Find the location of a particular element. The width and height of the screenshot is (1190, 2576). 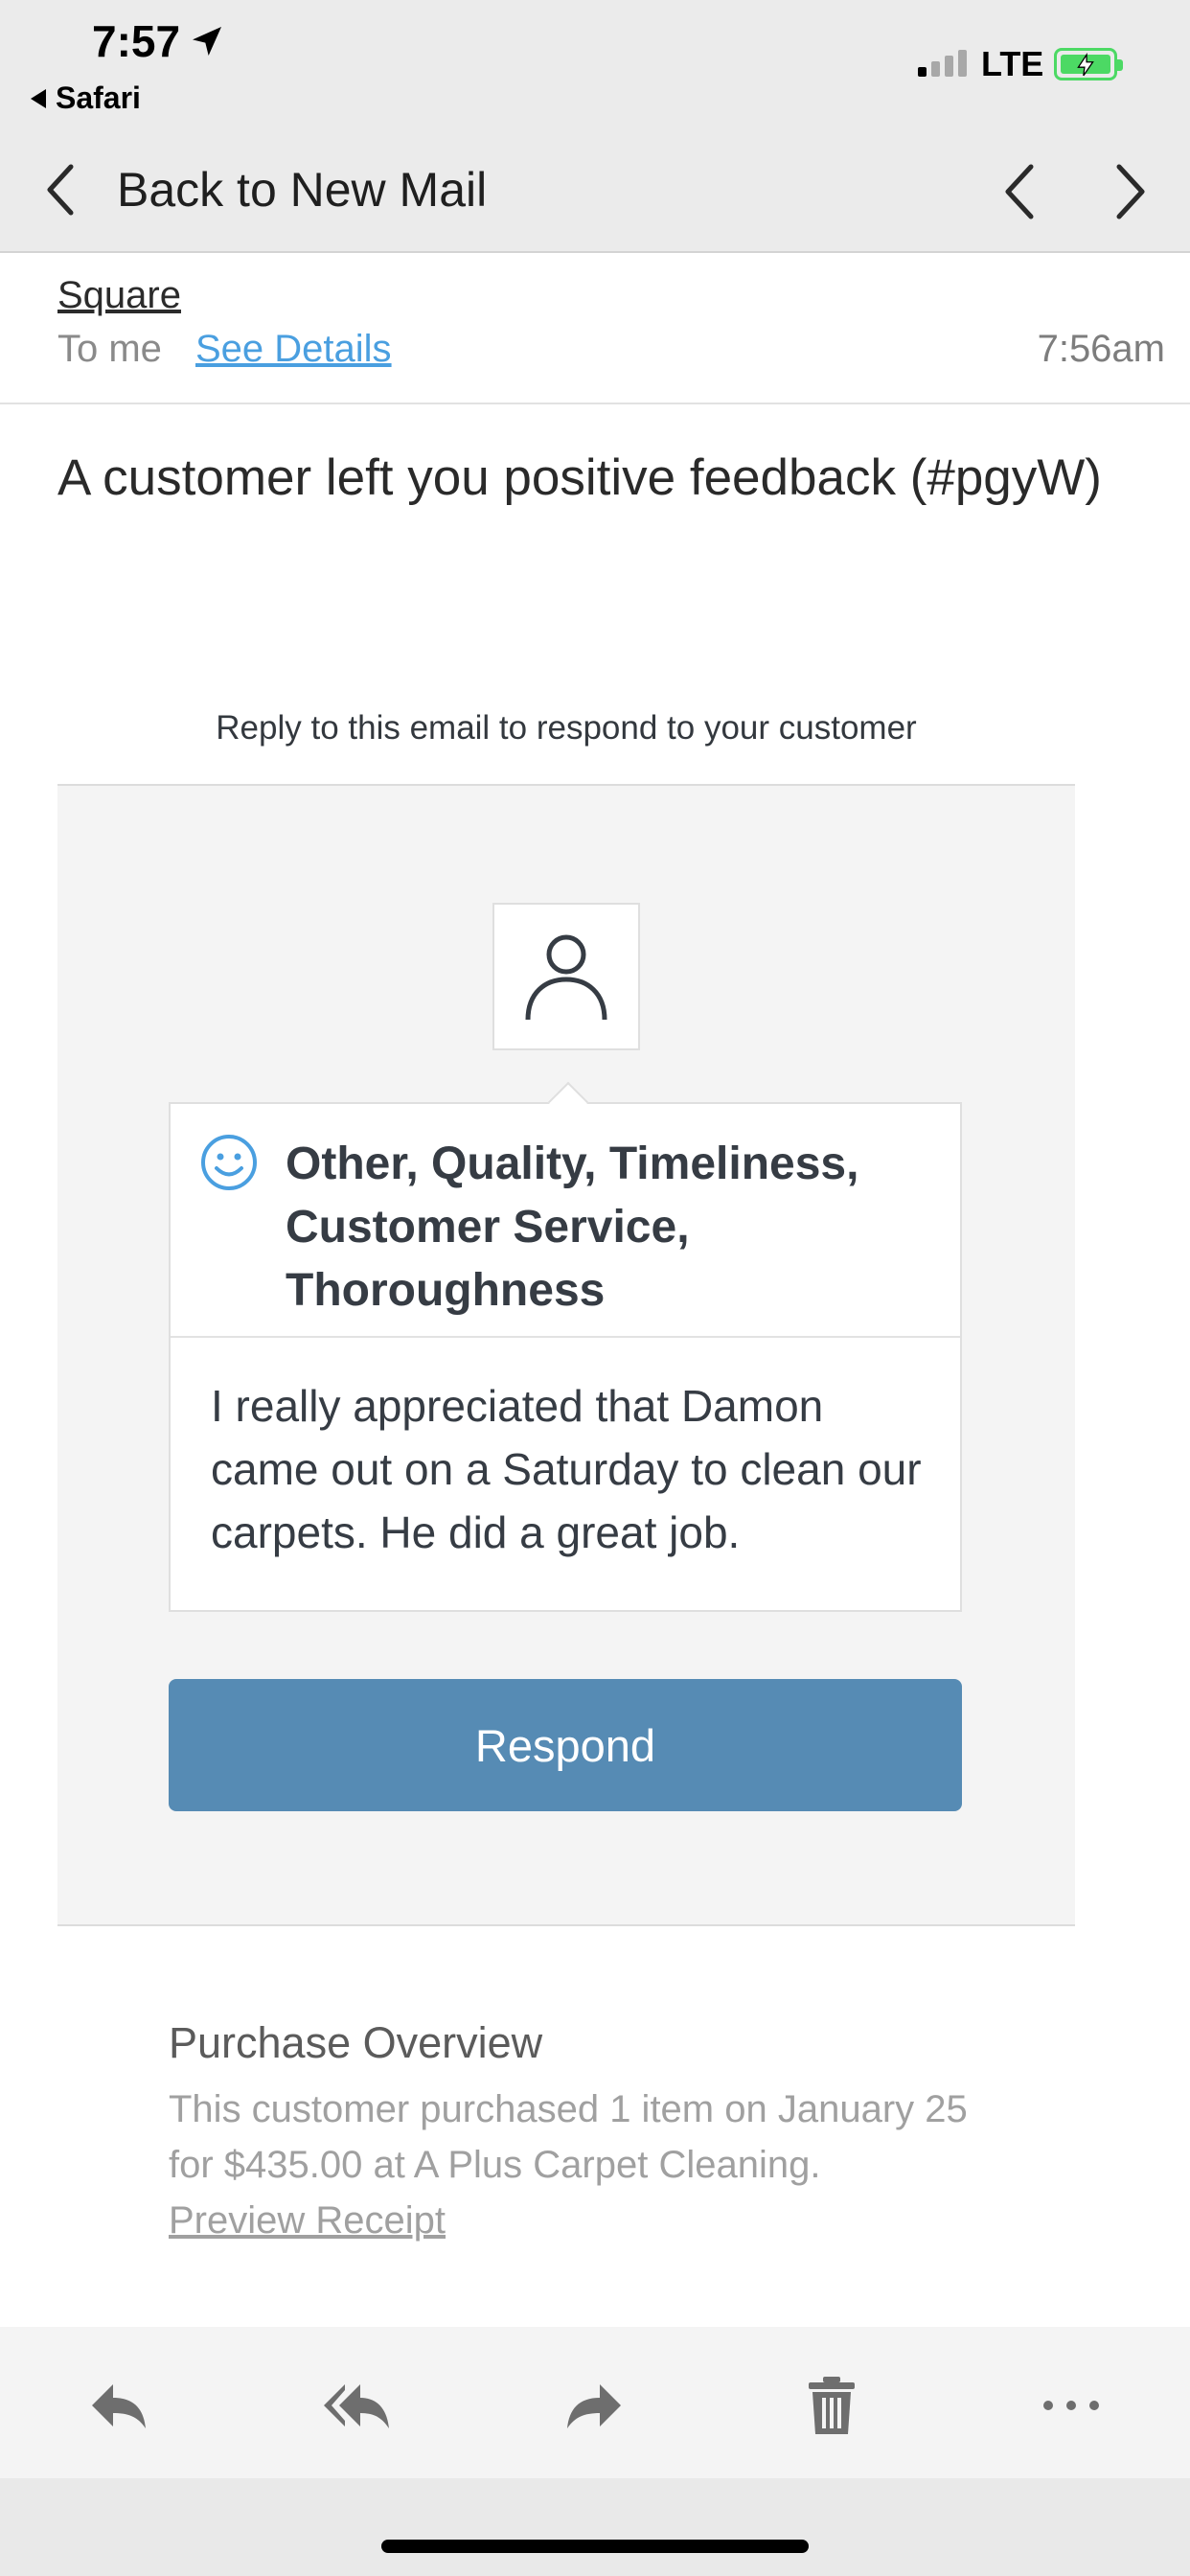

trash-icon is located at coordinates (832, 2405).